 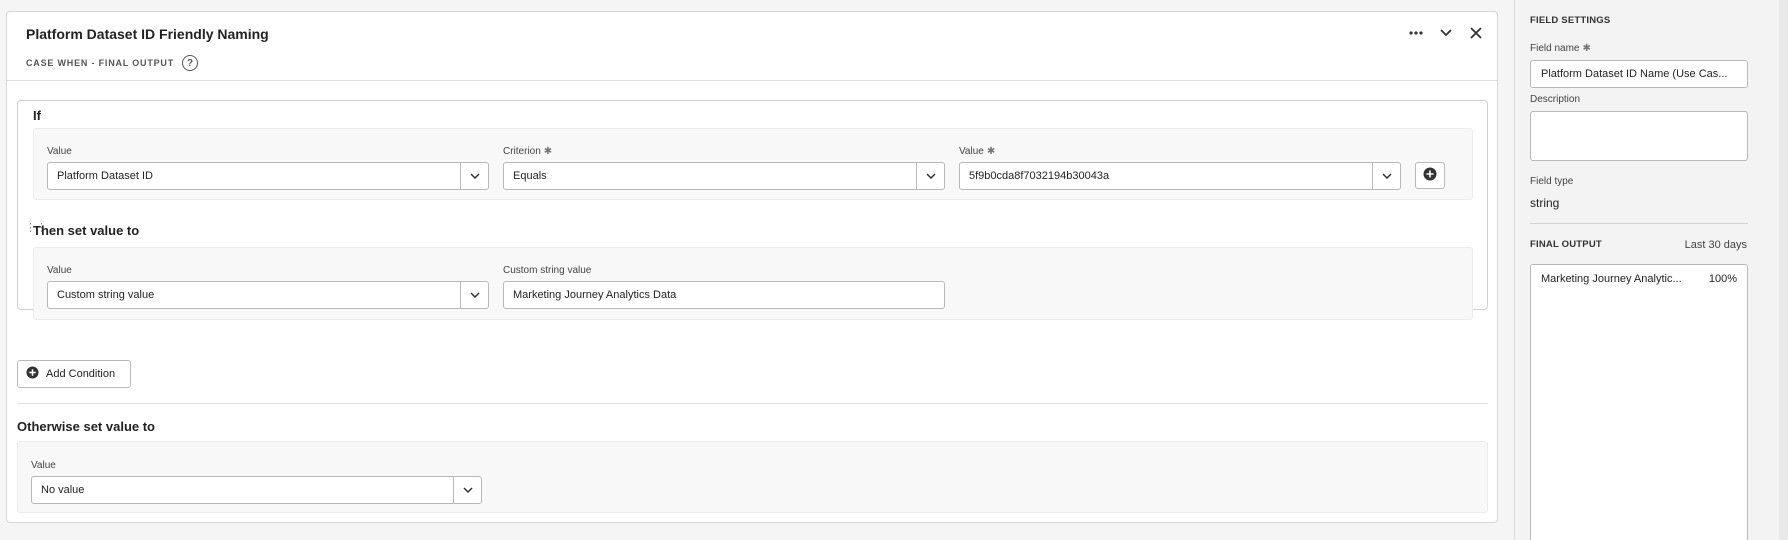 What do you see at coordinates (256, 490) in the screenshot?
I see `otherwise-value-select: No value` at bounding box center [256, 490].